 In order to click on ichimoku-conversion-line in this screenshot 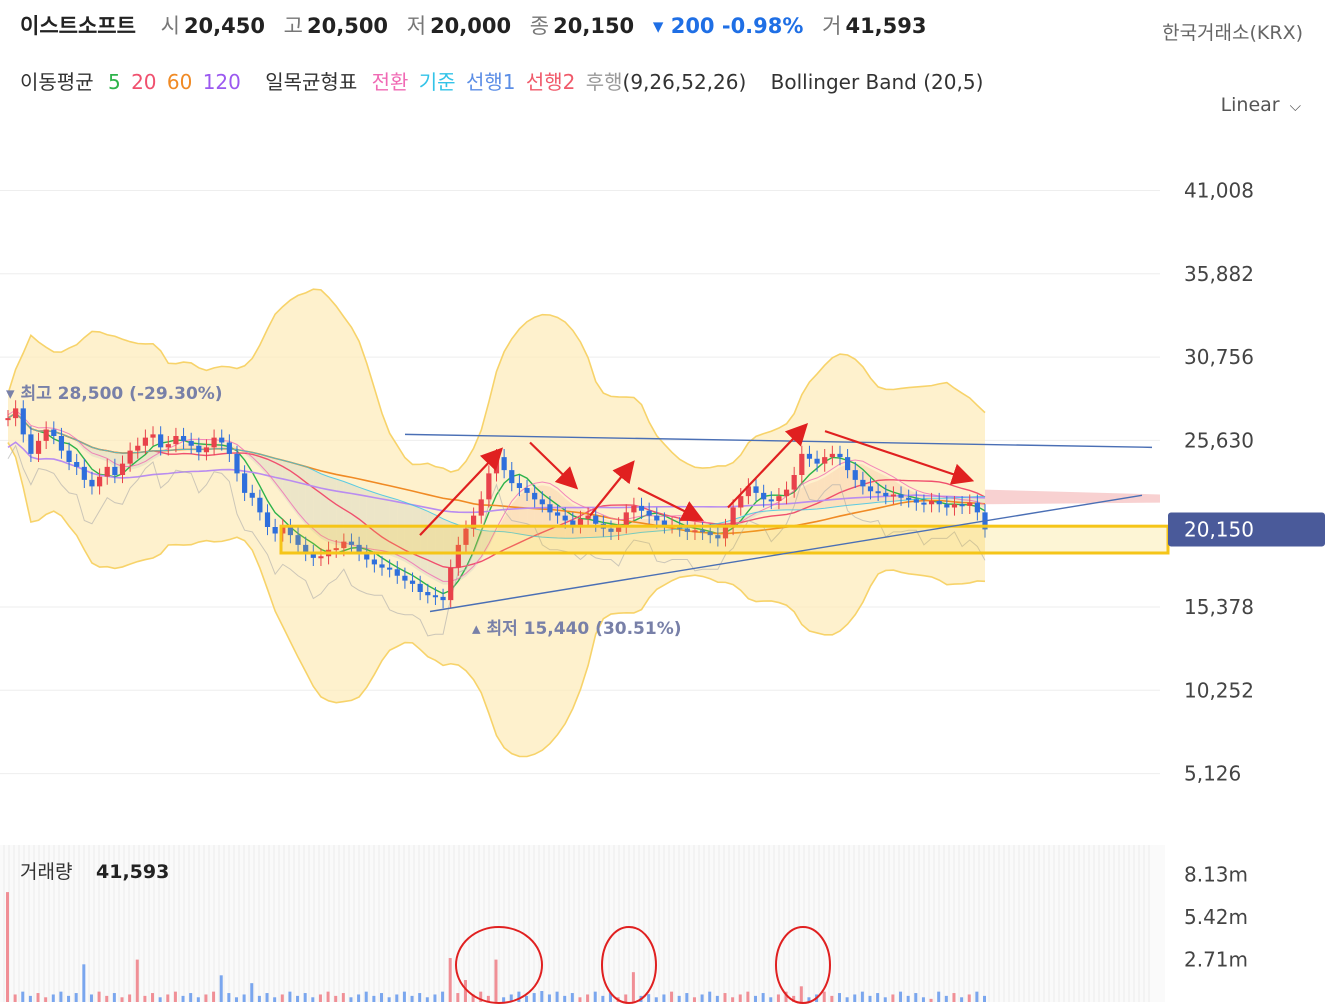, I will do `click(496, 495)`.